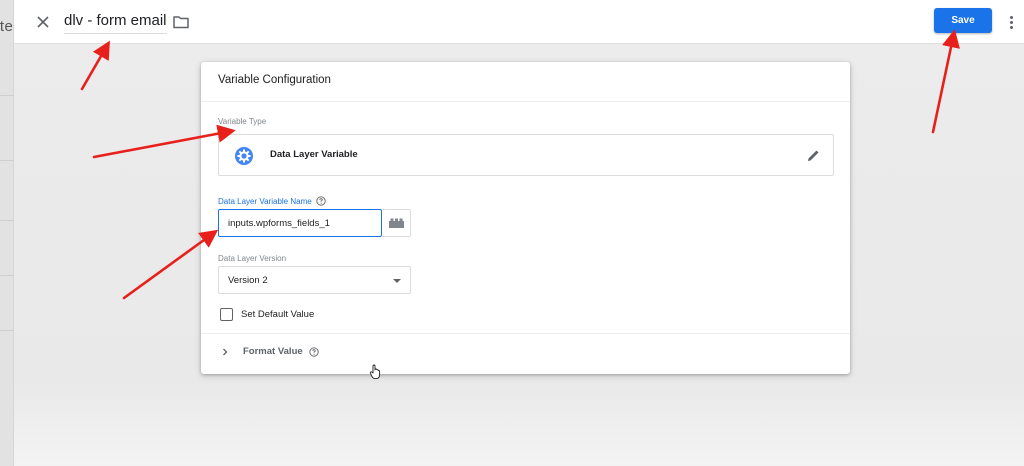 The height and width of the screenshot is (466, 1024). What do you see at coordinates (525, 82) in the screenshot?
I see `card-title: Variable Configuration` at bounding box center [525, 82].